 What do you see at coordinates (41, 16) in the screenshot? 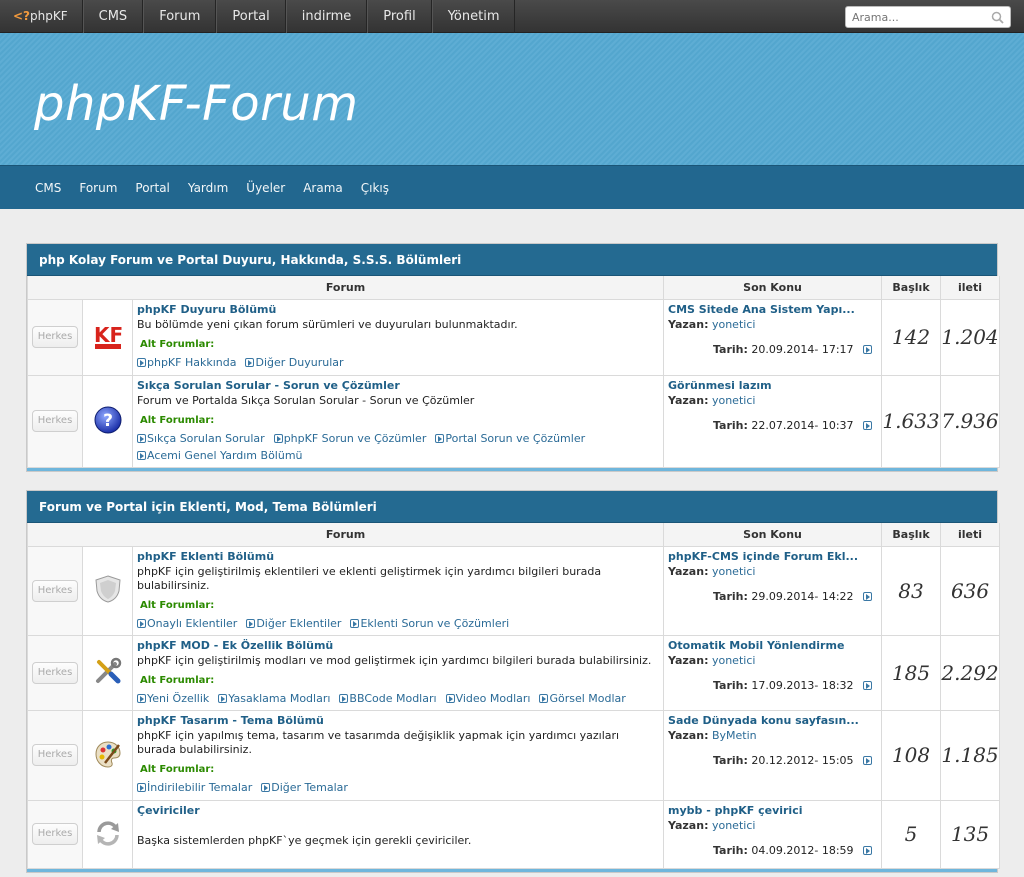
I see `top-logo: <?phpKF` at bounding box center [41, 16].